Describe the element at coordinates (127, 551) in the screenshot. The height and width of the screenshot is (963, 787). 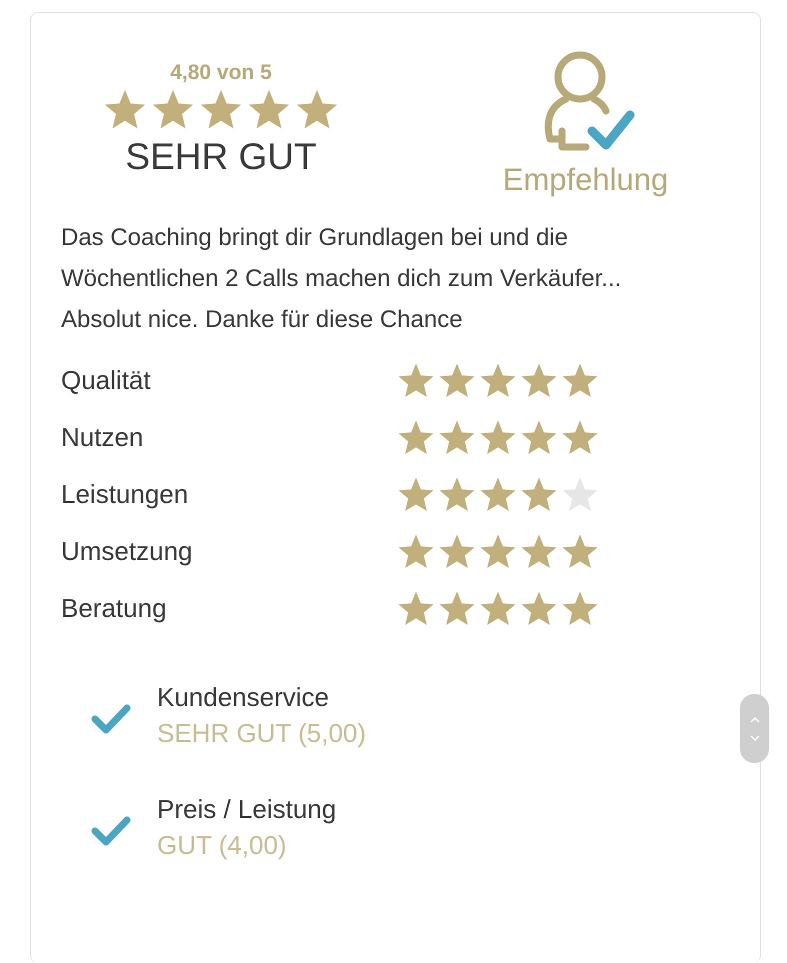
I see `criterion-label: Umsetzung` at that location.